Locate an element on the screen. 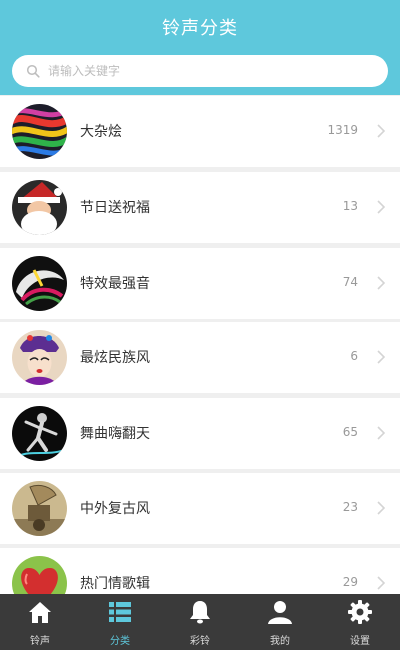 The width and height of the screenshot is (400, 650). category-label: 舞曲嗨翻天 is located at coordinates (115, 434).